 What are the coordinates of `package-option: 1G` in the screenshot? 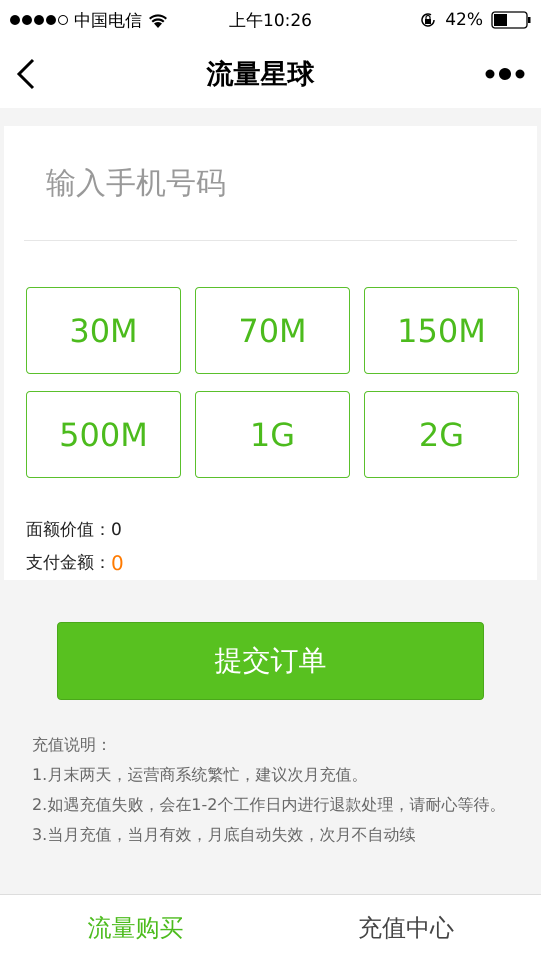 It's located at (272, 434).